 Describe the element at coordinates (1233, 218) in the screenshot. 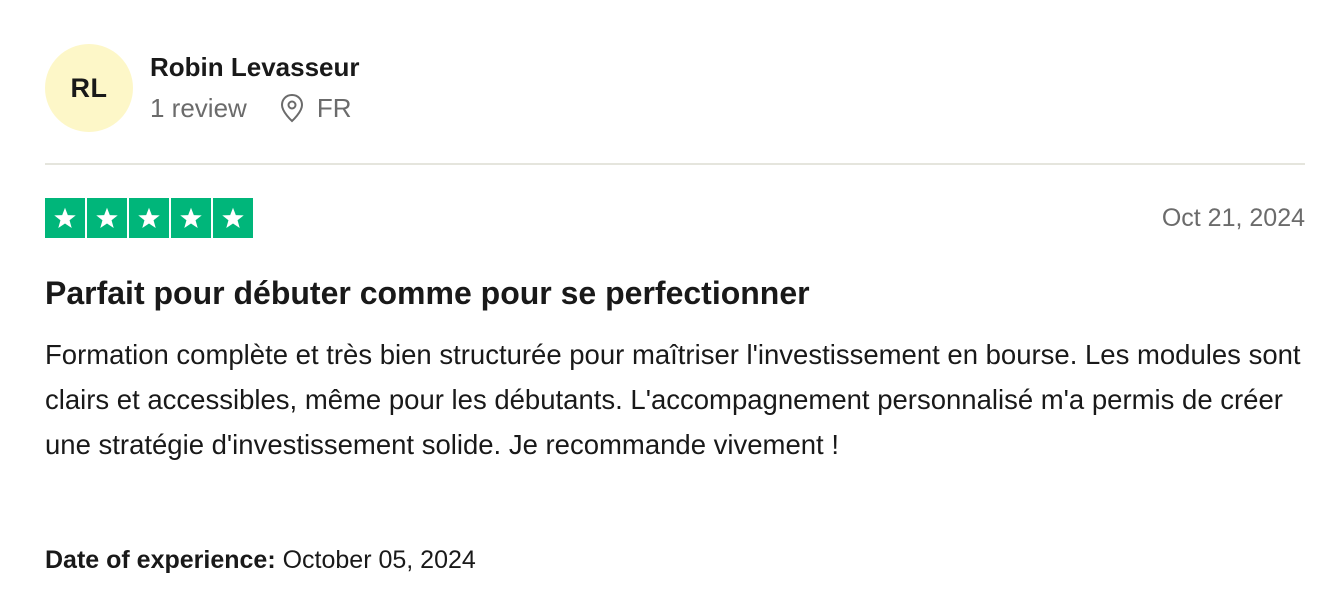

I see `review-date: Oct 21, 2024` at that location.